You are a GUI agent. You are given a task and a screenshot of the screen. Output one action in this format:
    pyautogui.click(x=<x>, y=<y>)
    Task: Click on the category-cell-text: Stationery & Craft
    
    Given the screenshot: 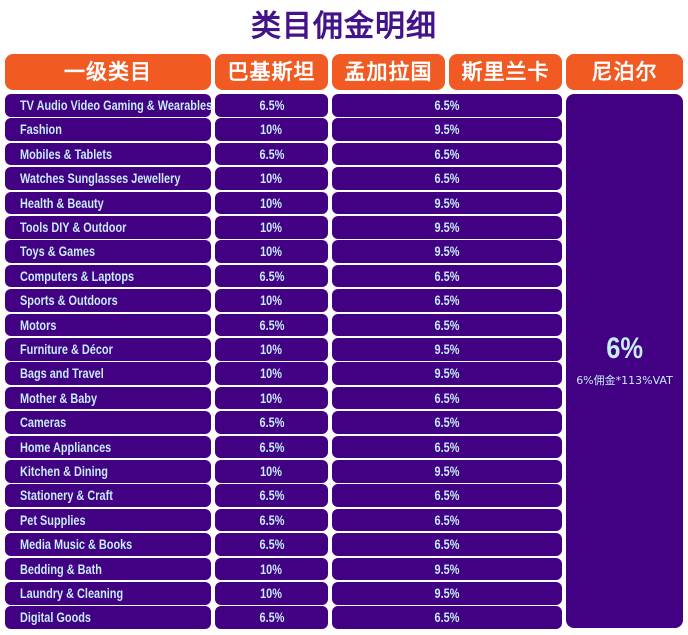 What is the action you would take?
    pyautogui.click(x=66, y=495)
    